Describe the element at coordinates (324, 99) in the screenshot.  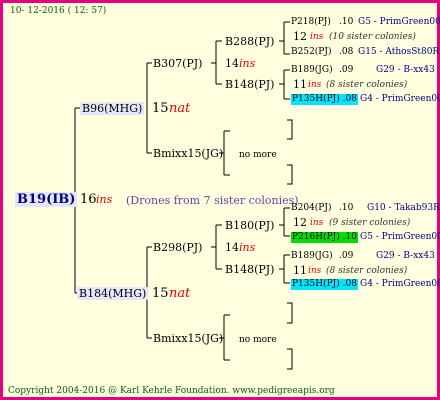
I see `p135-sire-side-label: P135H(PJ) .08` at that location.